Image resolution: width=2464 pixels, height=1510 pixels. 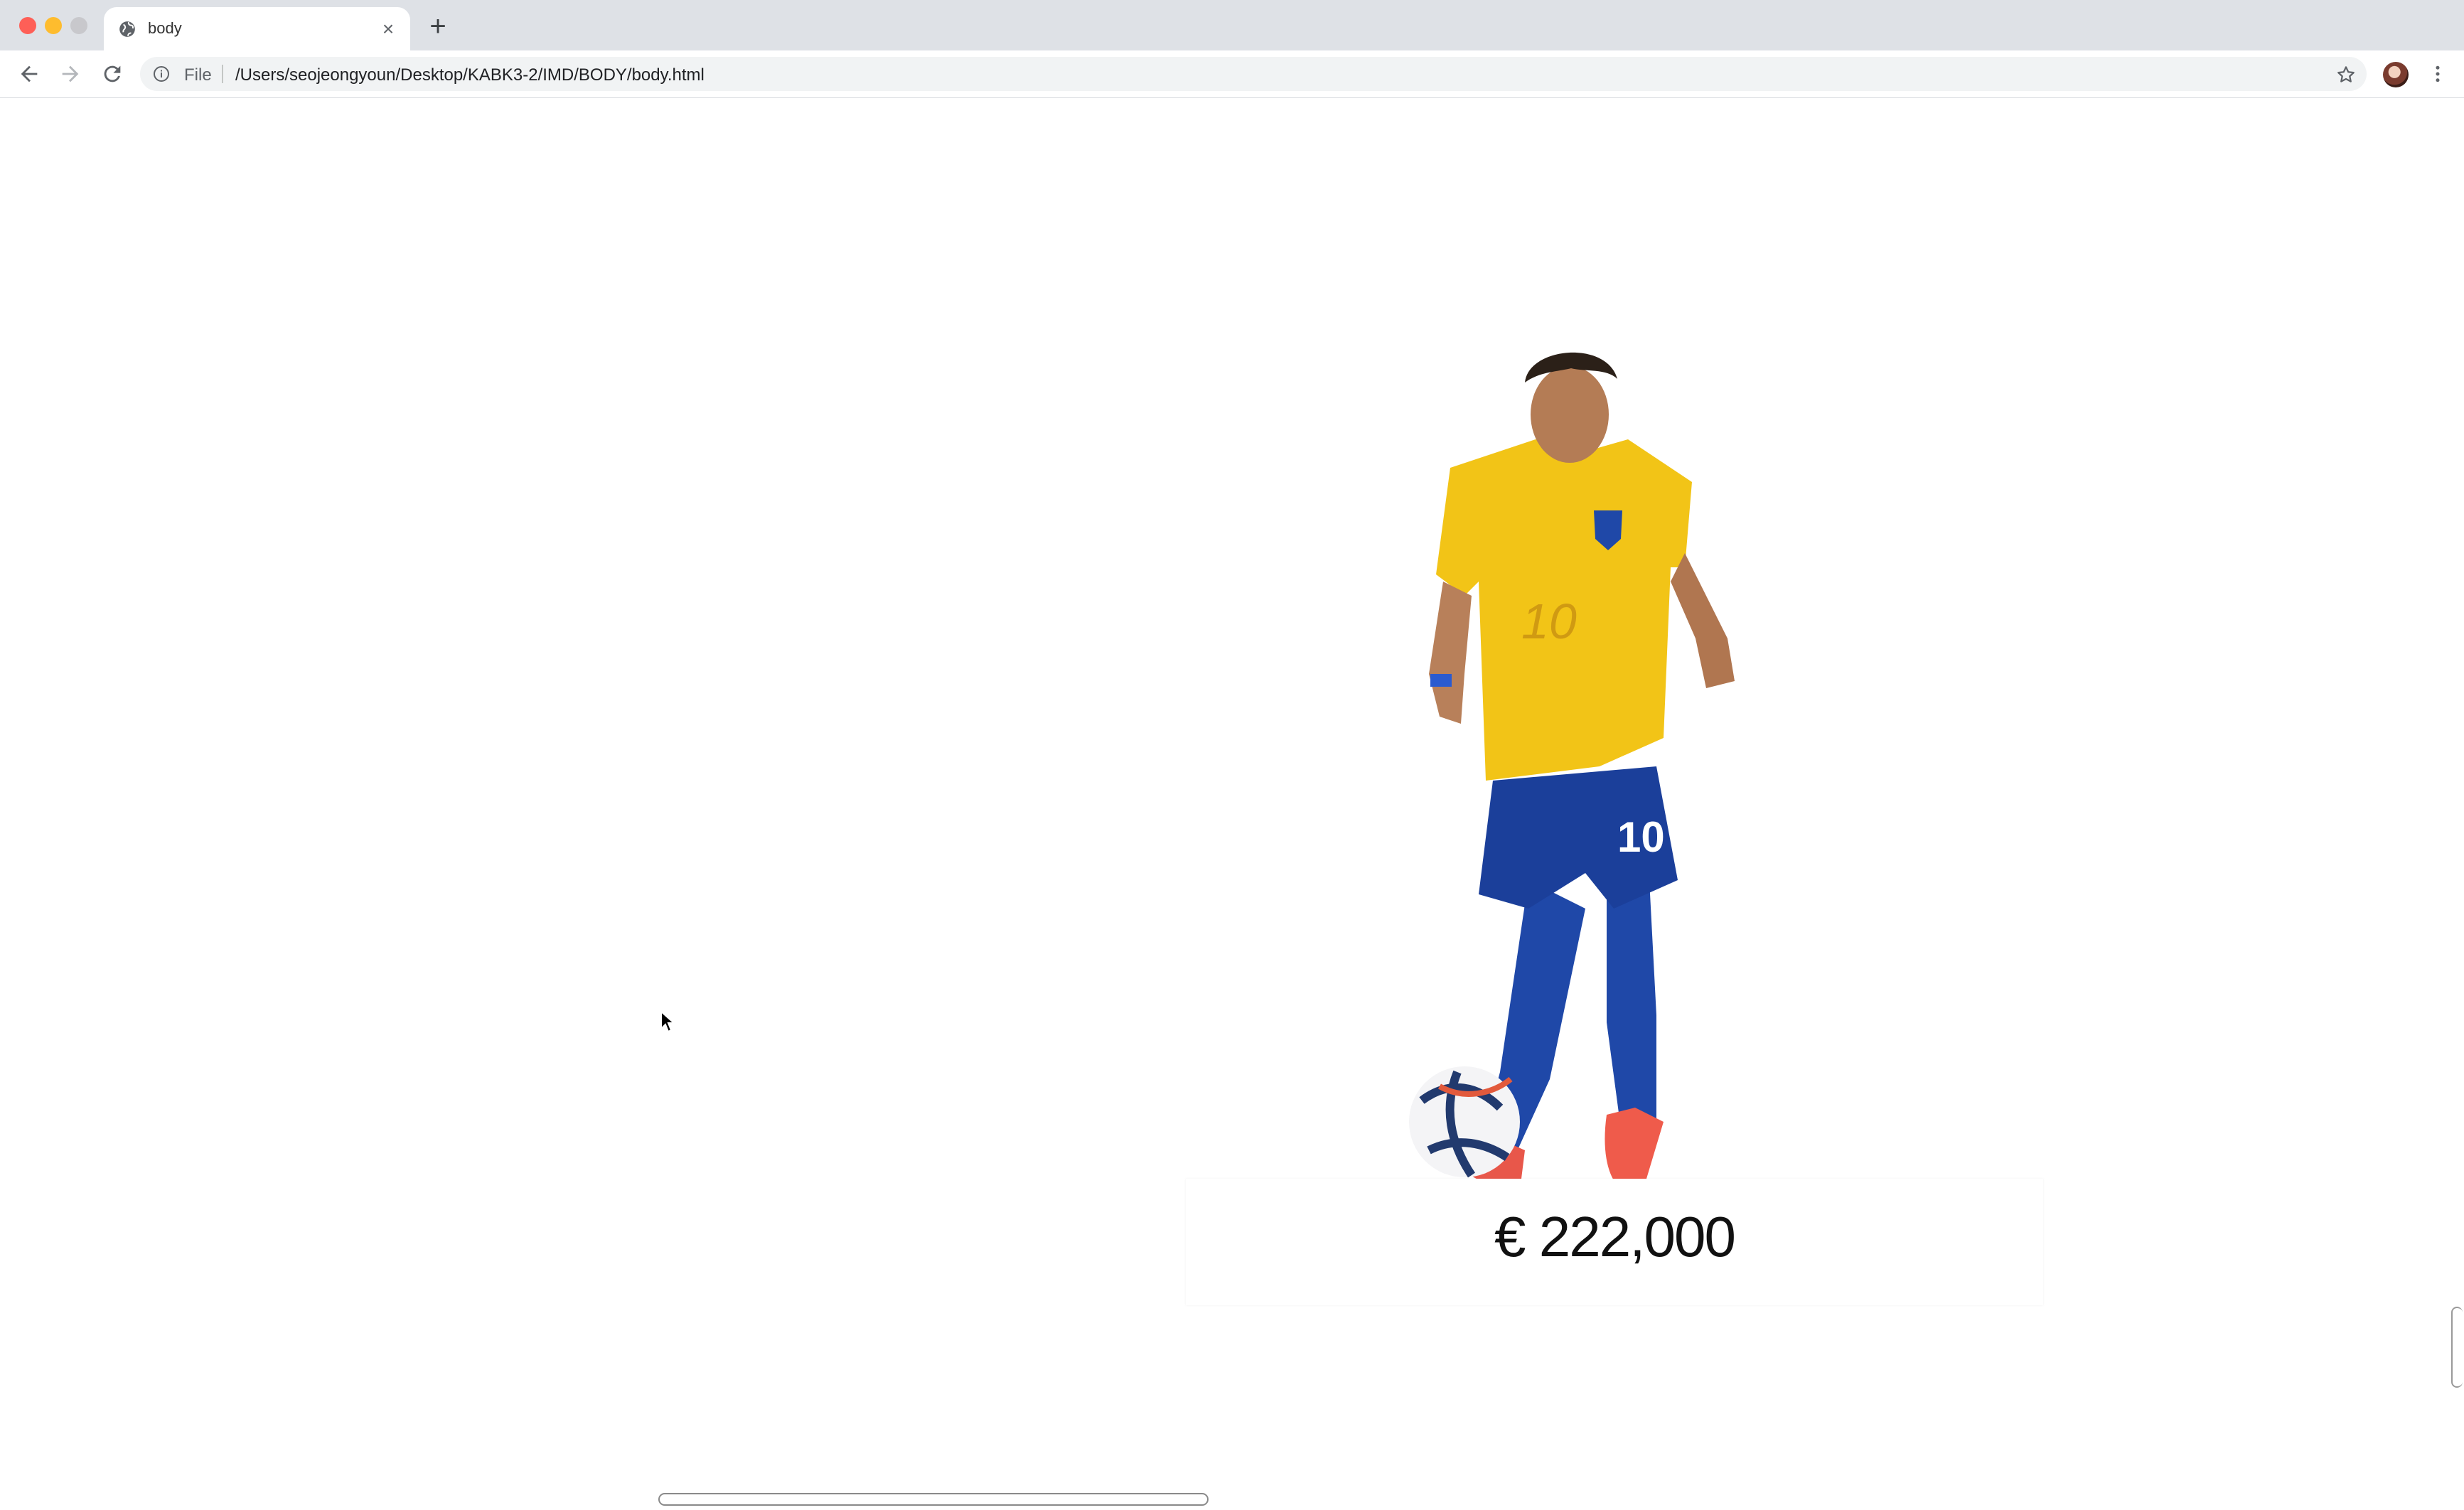 What do you see at coordinates (1549, 621) in the screenshot?
I see `jersey-number: 10` at bounding box center [1549, 621].